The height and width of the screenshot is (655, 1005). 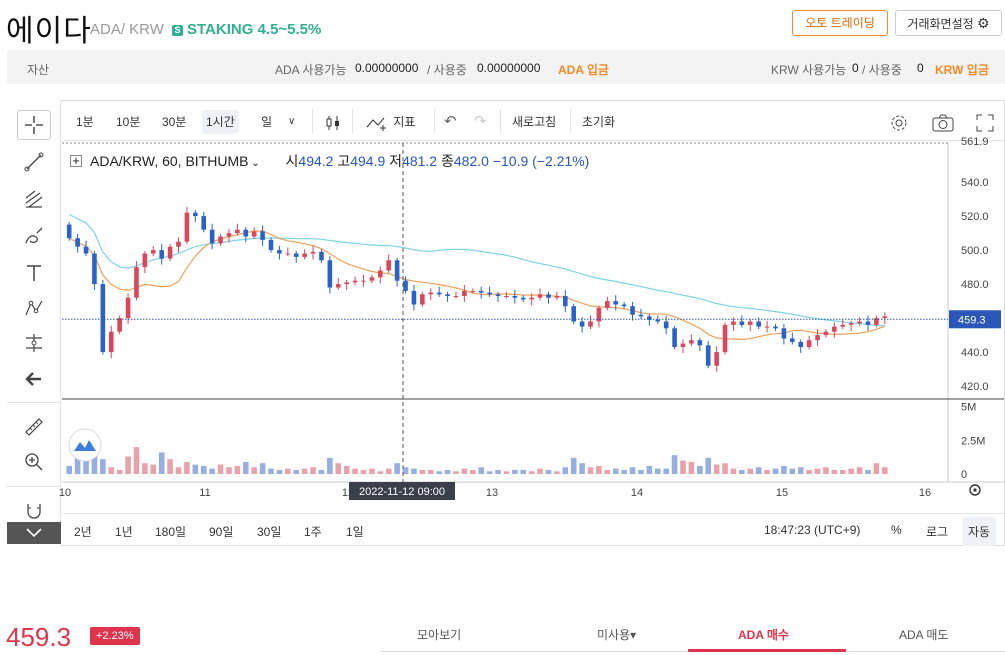 What do you see at coordinates (396, 161) in the screenshot?
I see `legend-low-label: 저` at bounding box center [396, 161].